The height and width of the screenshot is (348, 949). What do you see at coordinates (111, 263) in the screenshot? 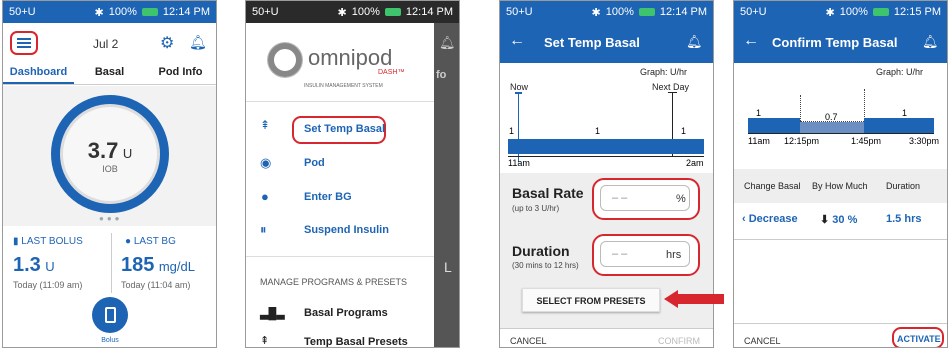
I see `stats-divider` at bounding box center [111, 263].